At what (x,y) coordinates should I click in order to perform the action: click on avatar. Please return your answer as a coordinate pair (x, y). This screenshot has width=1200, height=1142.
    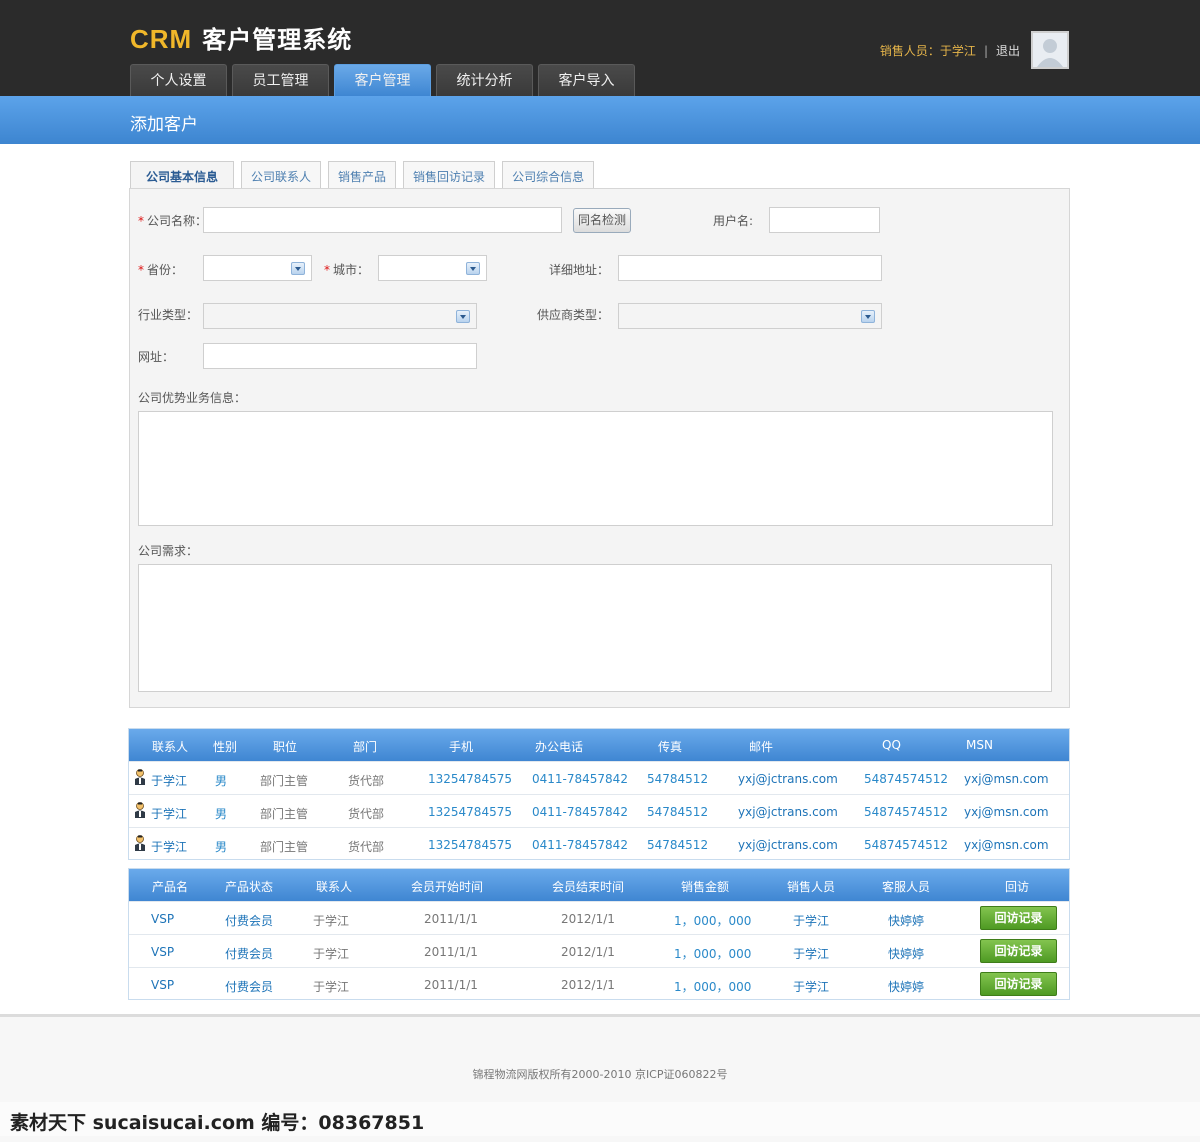
    Looking at the image, I should click on (1050, 50).